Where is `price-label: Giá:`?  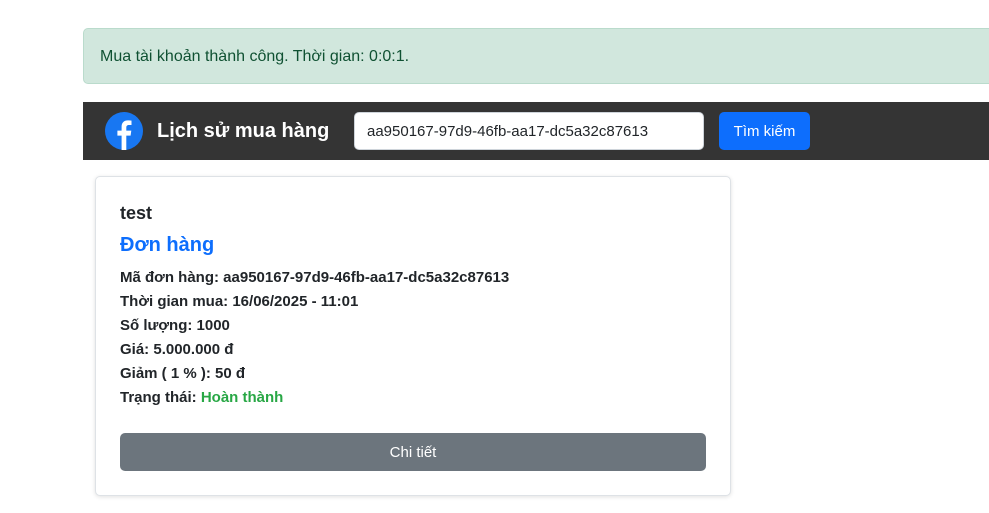 price-label: Giá: is located at coordinates (135, 349).